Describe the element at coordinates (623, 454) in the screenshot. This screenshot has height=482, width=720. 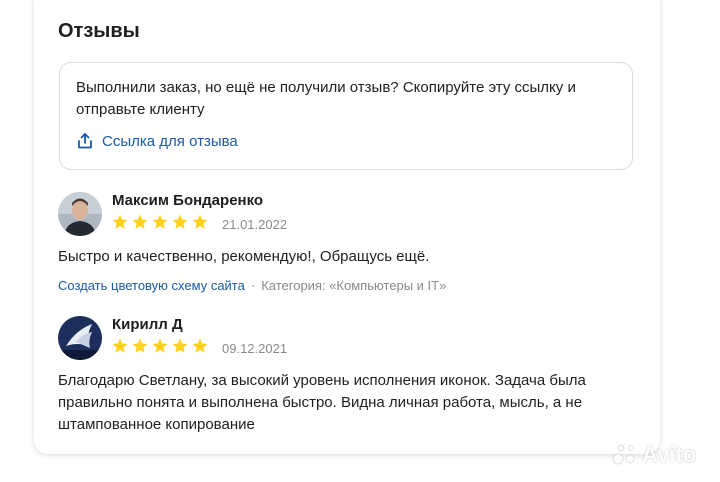
I see `avito-logo-icon` at that location.